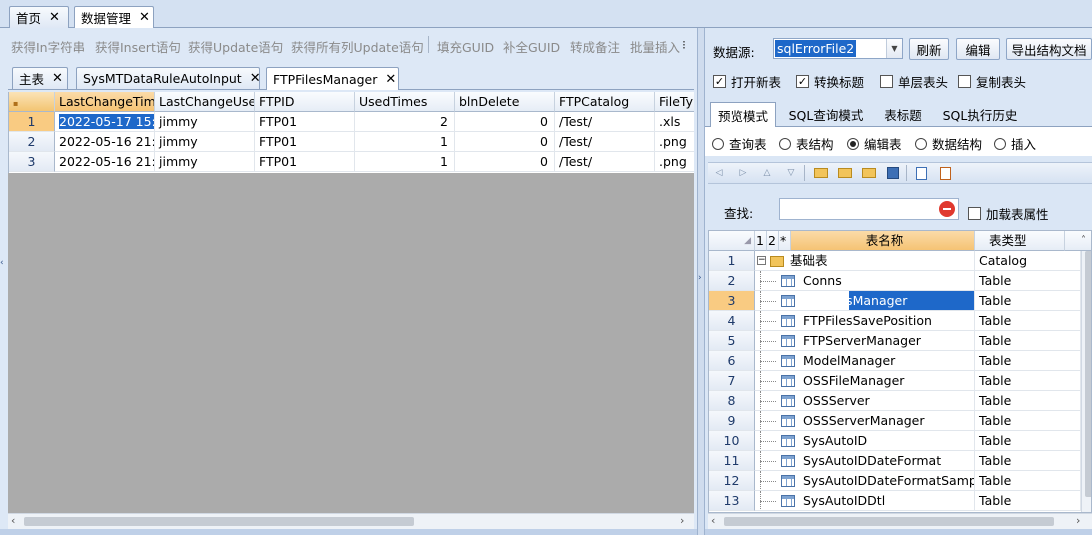 This screenshot has width=1092, height=535. I want to click on check-load-table-attributes: 加载表属性, so click(1008, 213).